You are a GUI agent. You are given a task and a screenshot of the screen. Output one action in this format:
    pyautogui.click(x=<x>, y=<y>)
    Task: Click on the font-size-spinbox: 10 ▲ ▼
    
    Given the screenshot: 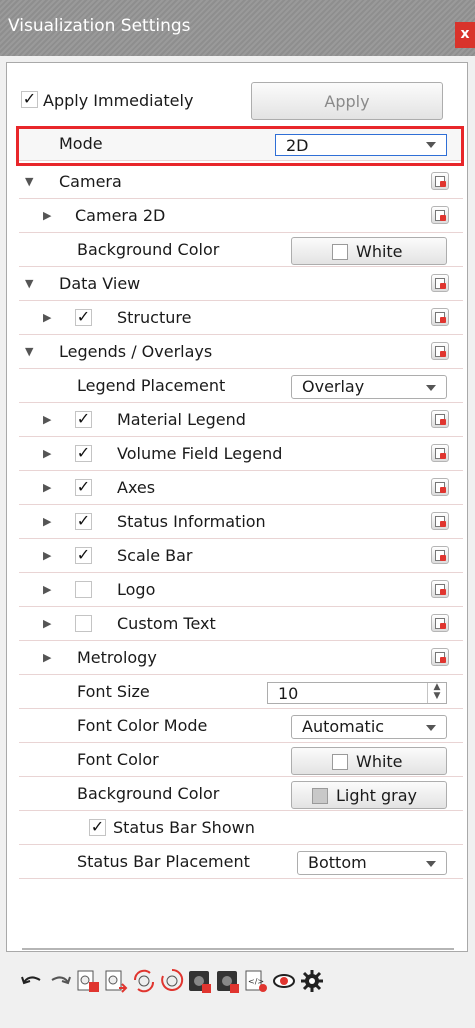 What is the action you would take?
    pyautogui.click(x=357, y=693)
    